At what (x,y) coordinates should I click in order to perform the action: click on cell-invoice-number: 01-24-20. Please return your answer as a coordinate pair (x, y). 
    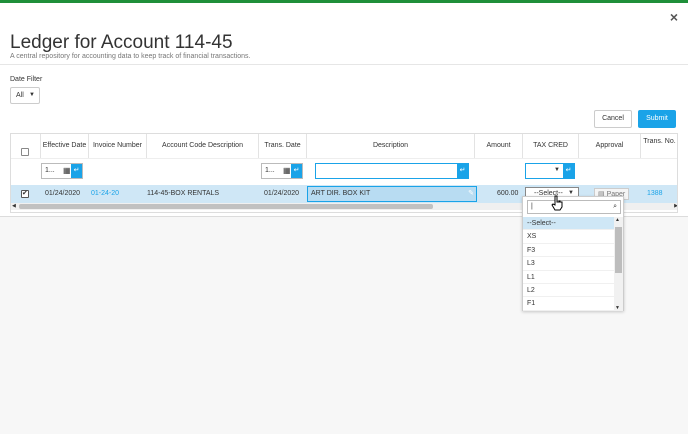
    Looking at the image, I should click on (105, 193).